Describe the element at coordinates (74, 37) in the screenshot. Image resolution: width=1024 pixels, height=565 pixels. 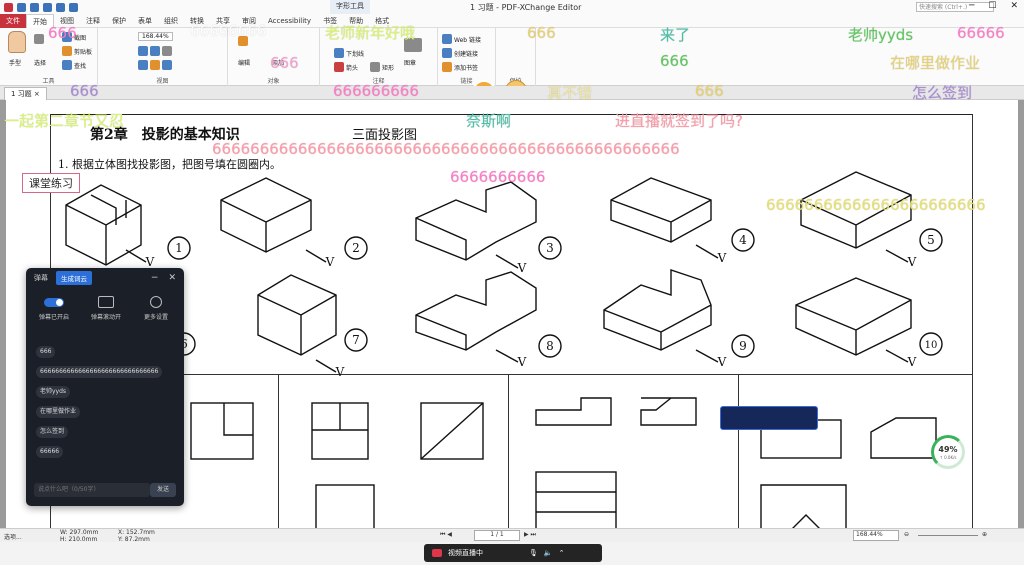
I see `snapshot-button: 截图` at that location.